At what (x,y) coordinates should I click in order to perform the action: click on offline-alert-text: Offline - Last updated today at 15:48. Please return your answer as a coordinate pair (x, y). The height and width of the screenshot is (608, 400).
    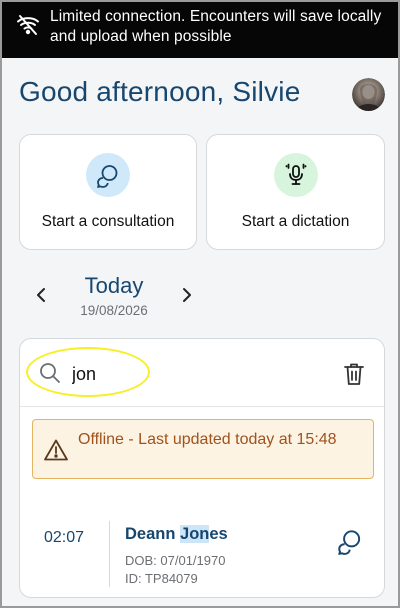
    Looking at the image, I should click on (207, 439).